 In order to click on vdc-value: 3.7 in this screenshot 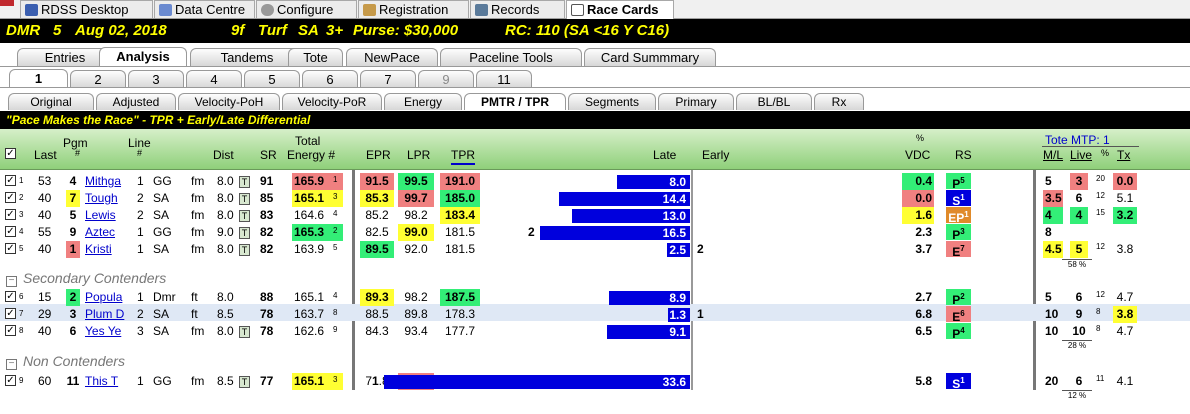, I will do `click(923, 249)`.